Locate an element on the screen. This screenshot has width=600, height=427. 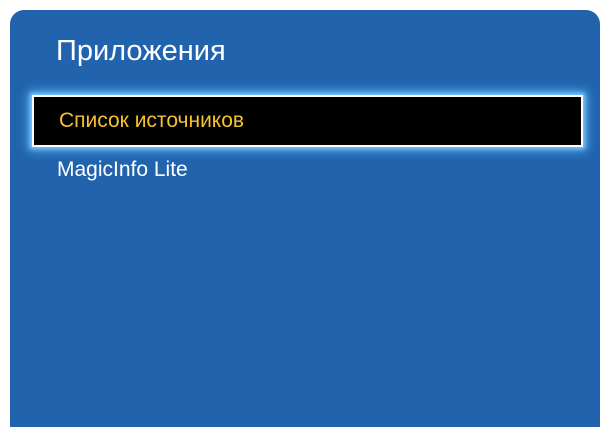
menu-item-magicinfo-lite: MagicInfo Lite is located at coordinates (305, 173).